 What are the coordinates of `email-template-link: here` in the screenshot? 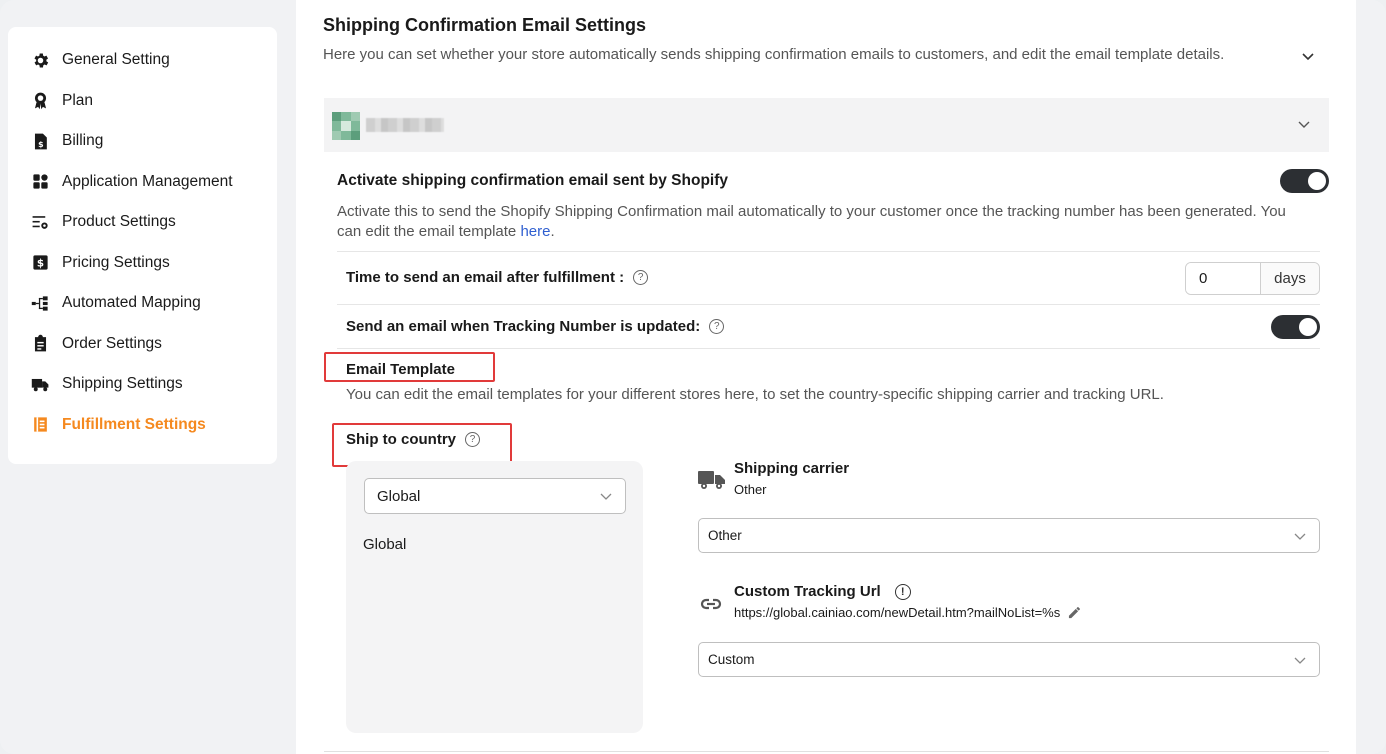 It's located at (535, 231).